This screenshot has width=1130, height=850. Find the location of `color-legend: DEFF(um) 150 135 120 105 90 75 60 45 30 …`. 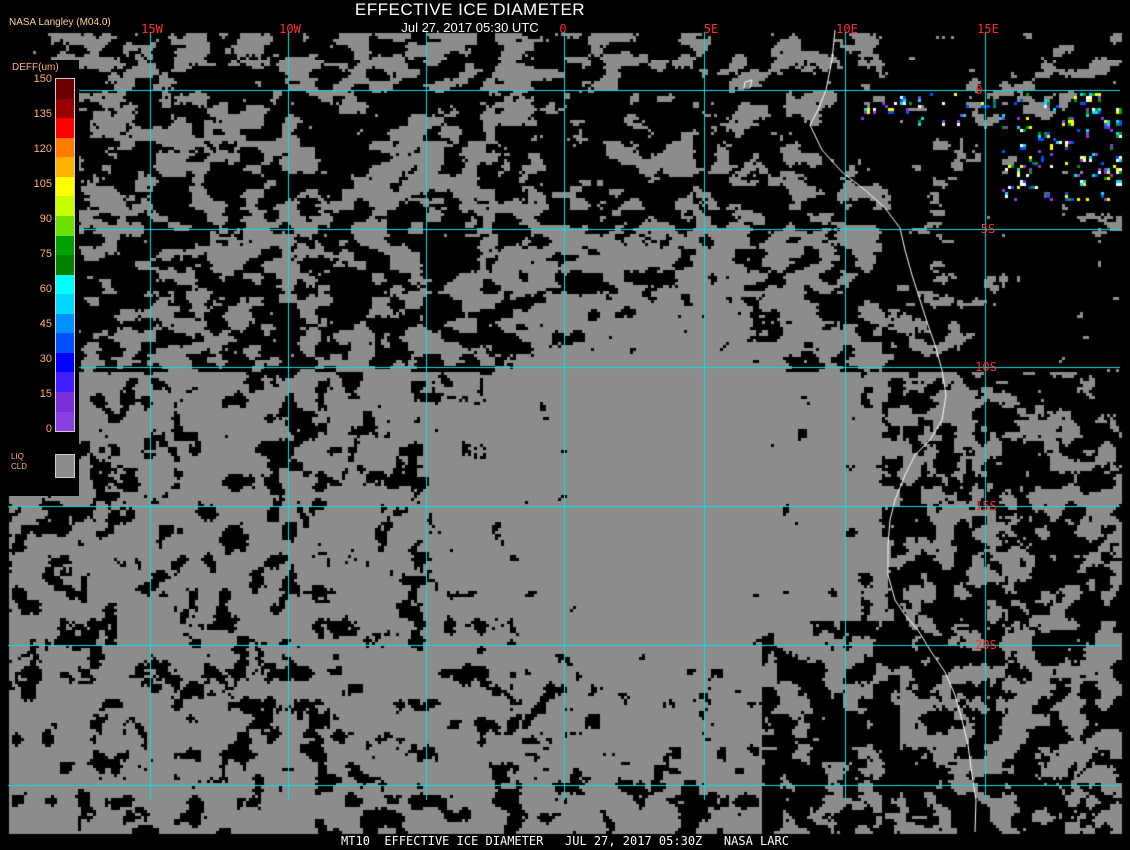

color-legend: DEFF(um) 150 135 120 105 90 75 60 45 30 … is located at coordinates (43, 278).